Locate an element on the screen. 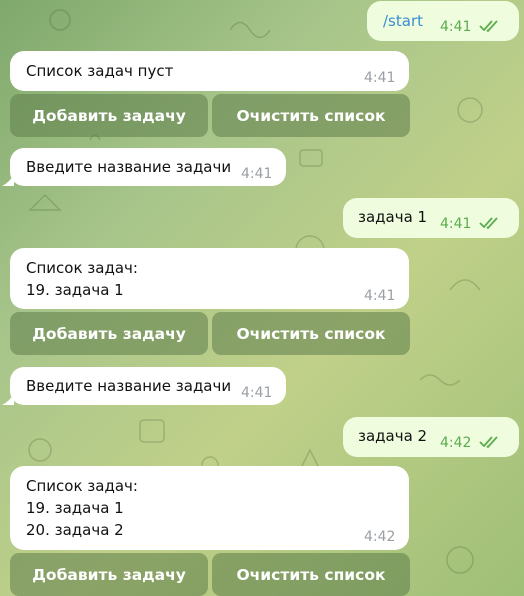 This screenshot has width=524, height=596. message-text-line: 20. задача 2 is located at coordinates (75, 530).